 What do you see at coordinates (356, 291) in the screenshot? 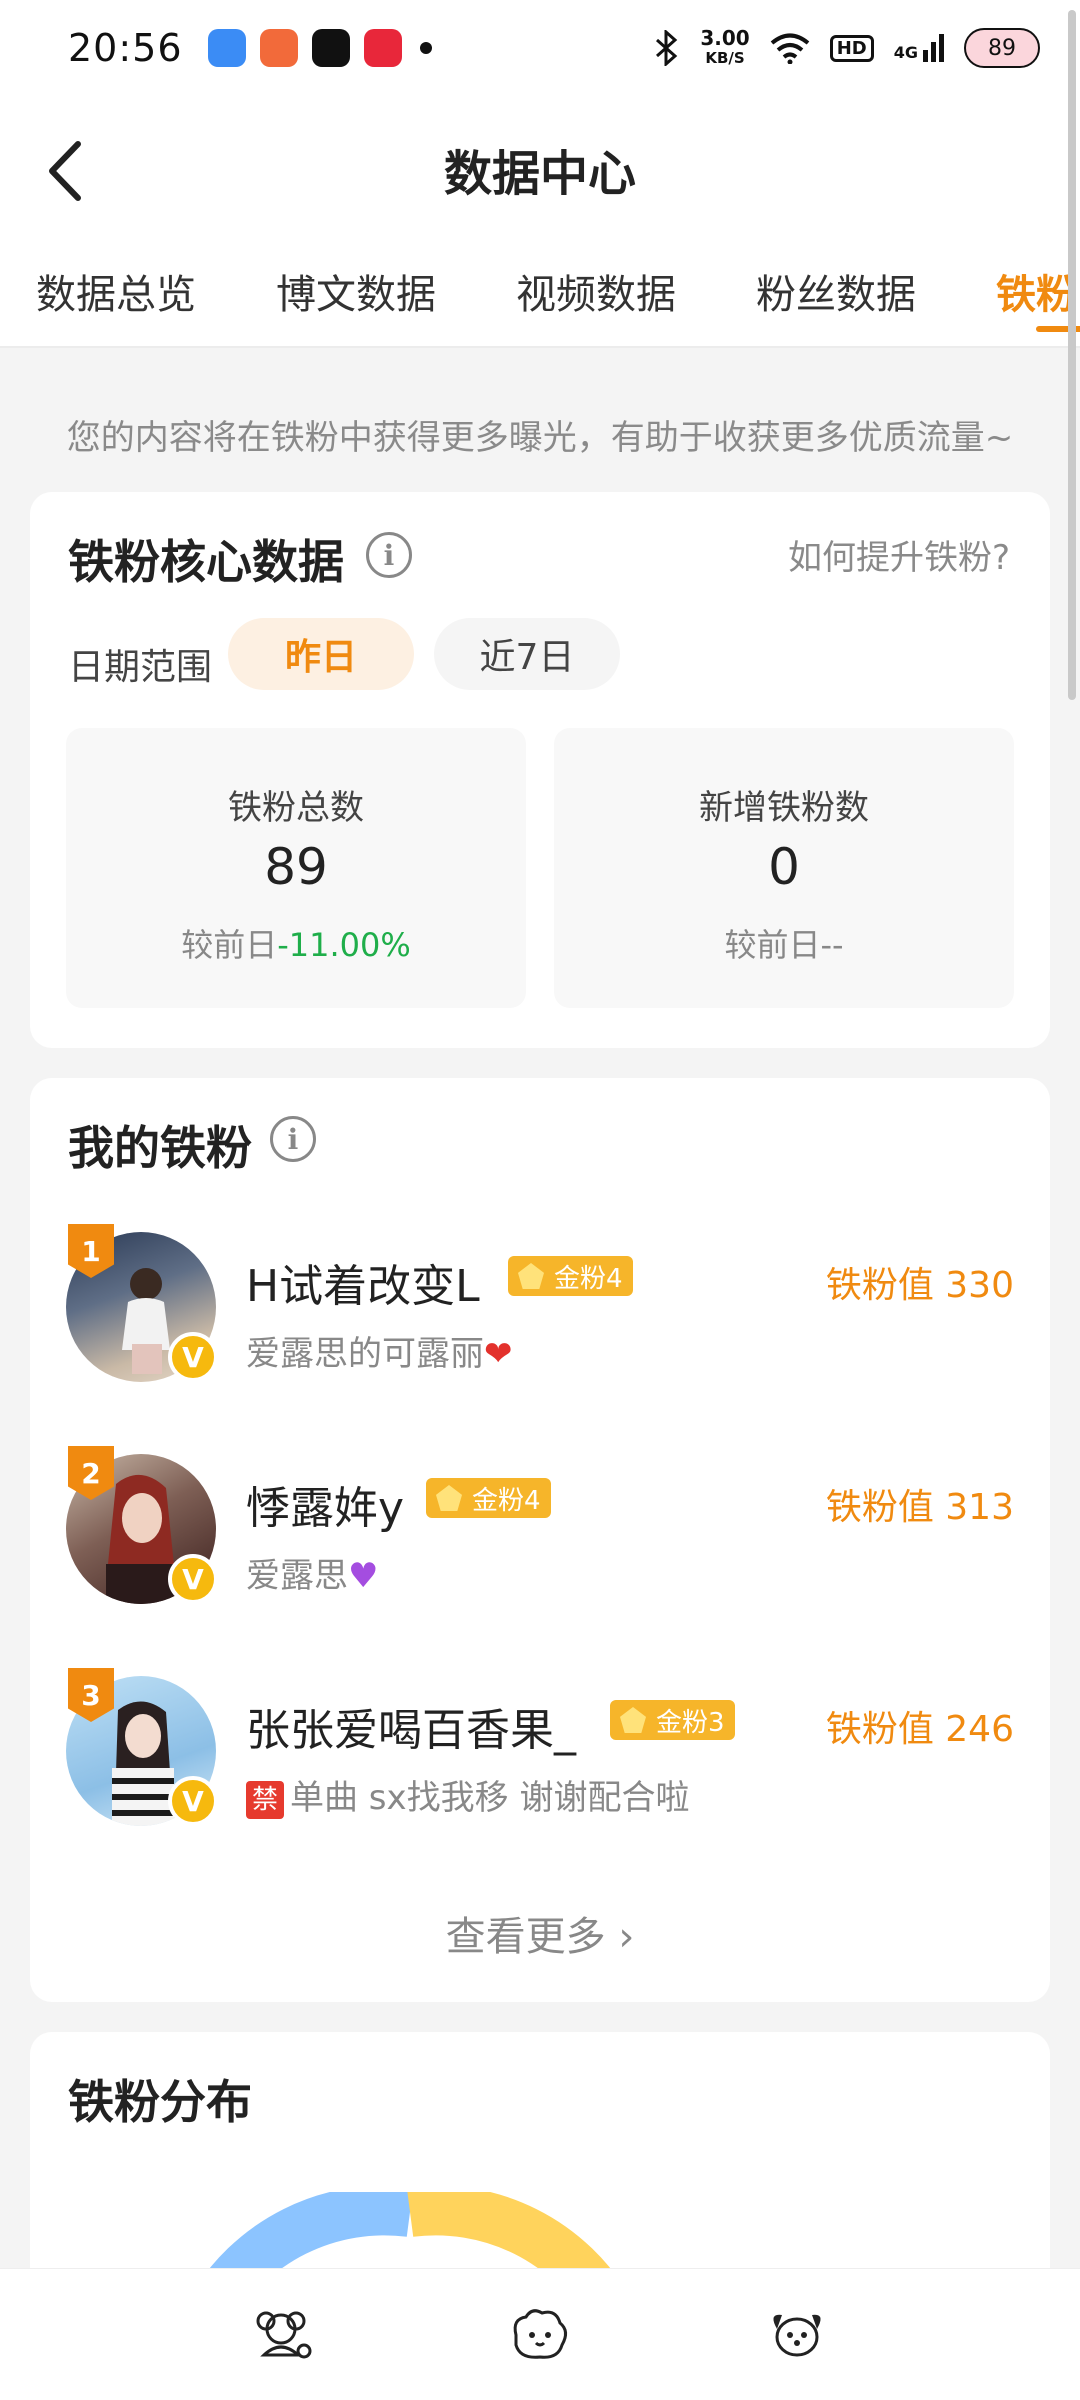
I see `tab-post-data: 博文数据` at bounding box center [356, 291].